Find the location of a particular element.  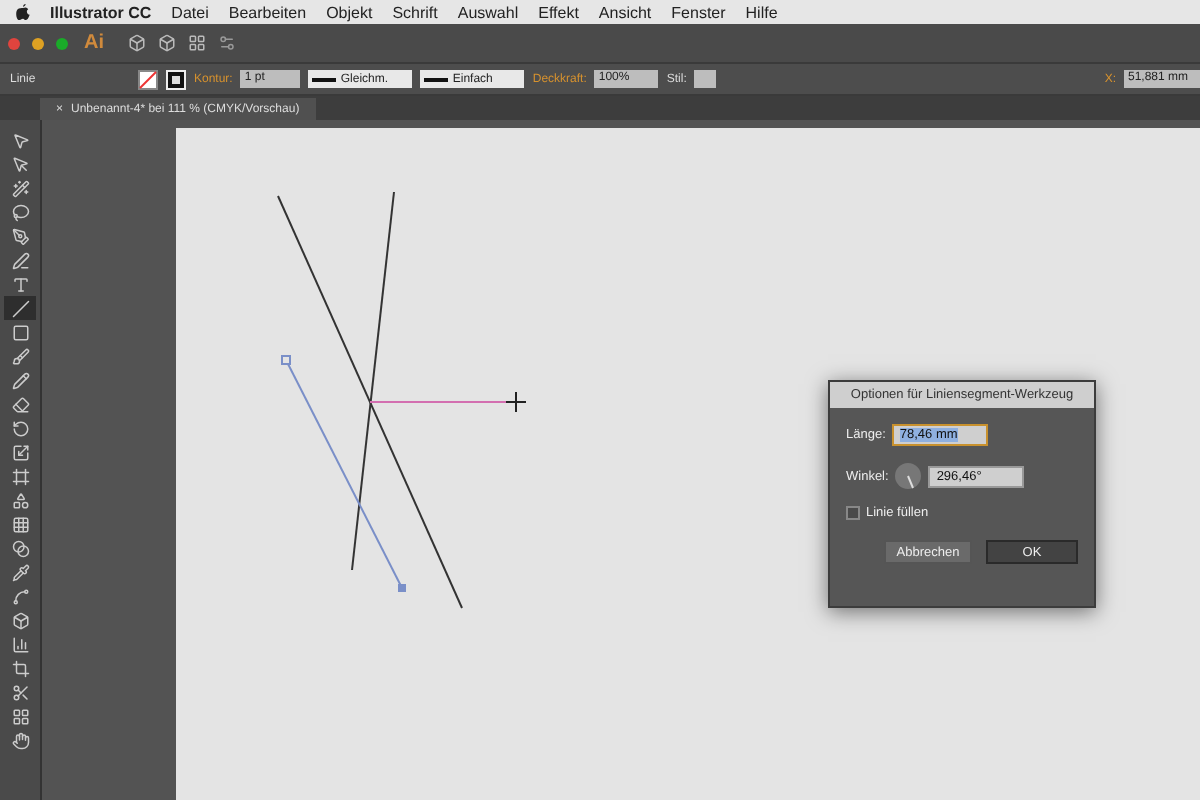

app-logo: Ai is located at coordinates (94, 43).